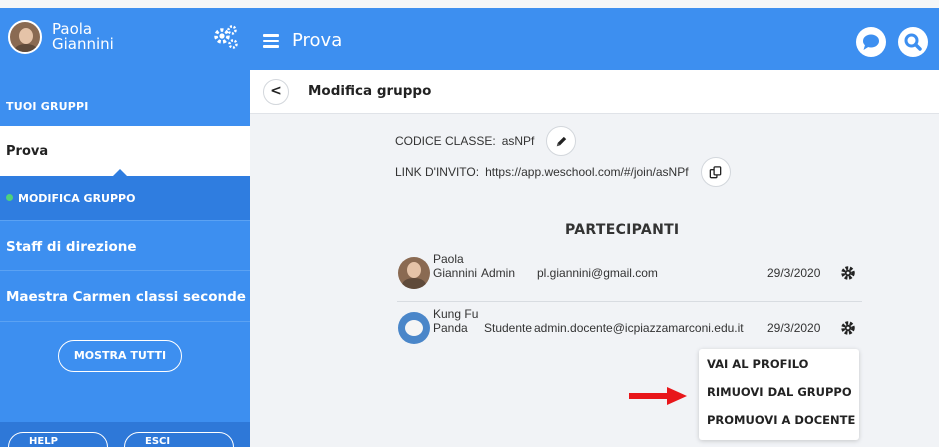 This screenshot has height=447, width=939. Describe the element at coordinates (120, 356) in the screenshot. I see `show-all-button: MOSTRA TUTTI` at that location.